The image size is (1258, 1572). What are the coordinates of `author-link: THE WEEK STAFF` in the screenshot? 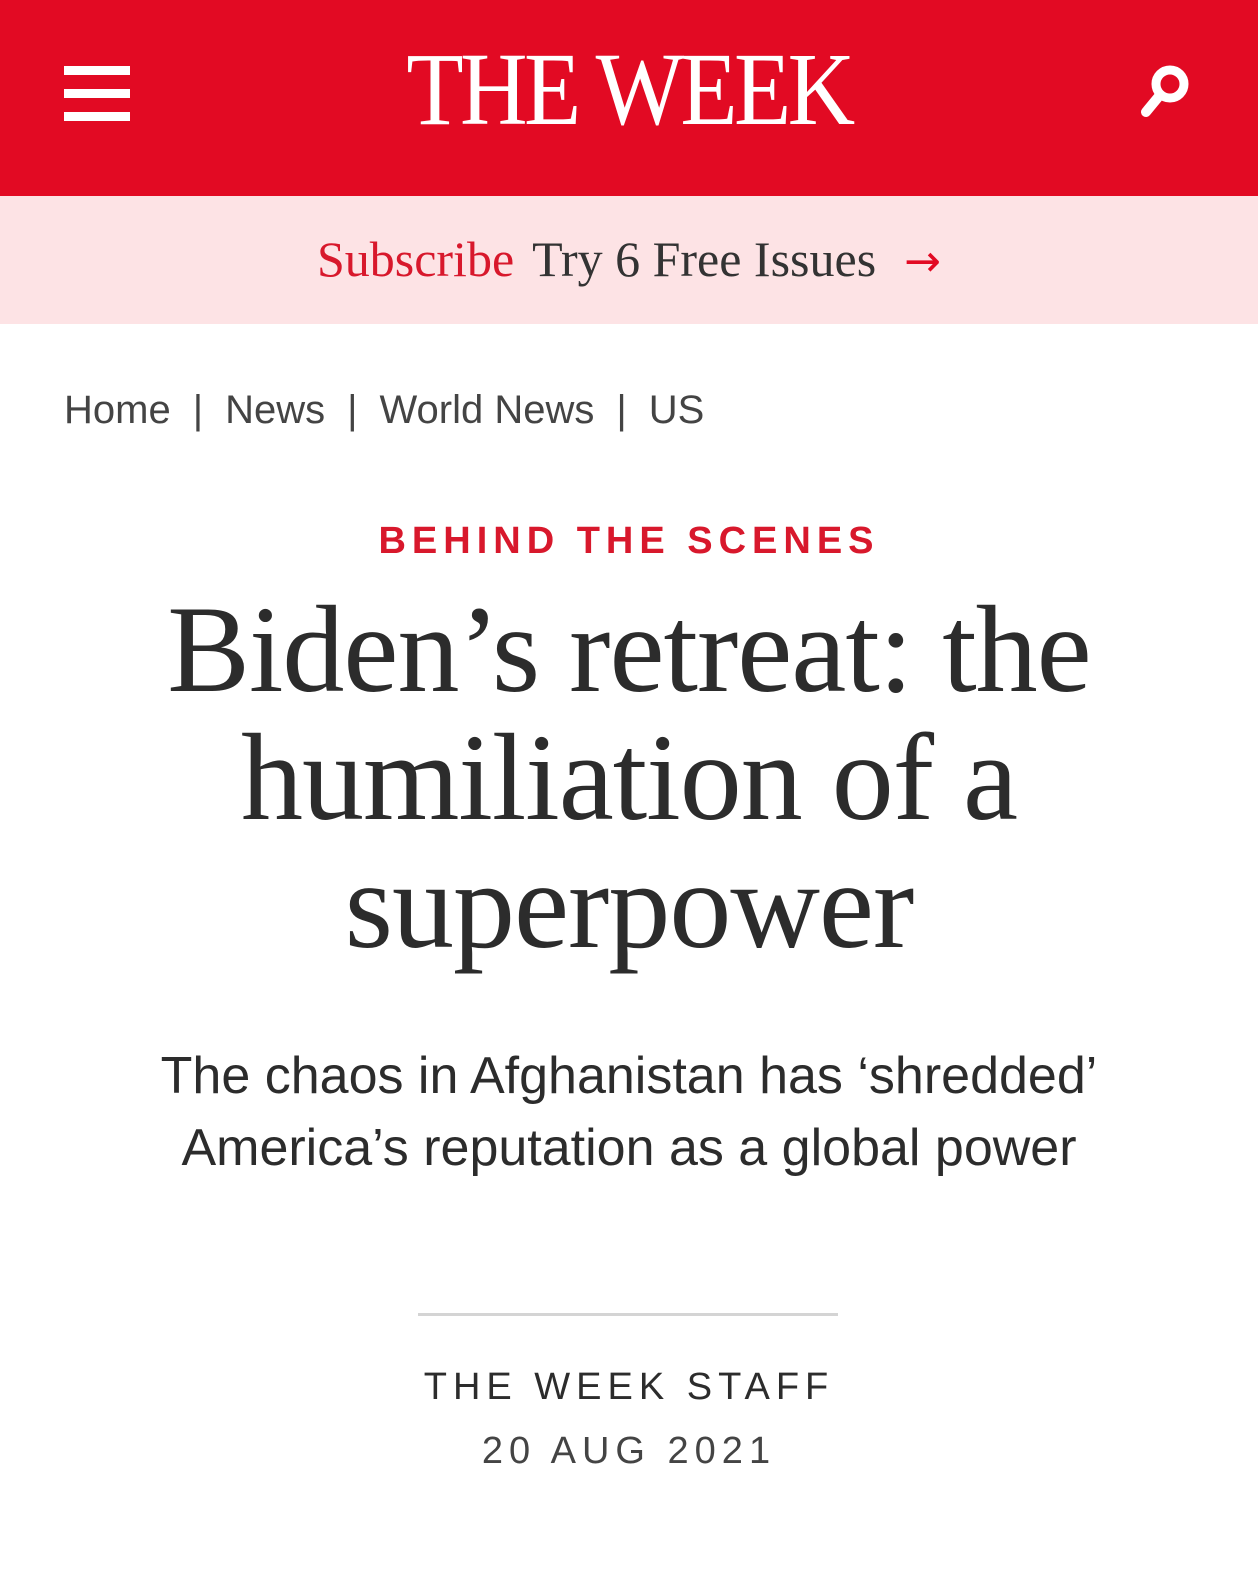 It's located at (629, 1387).